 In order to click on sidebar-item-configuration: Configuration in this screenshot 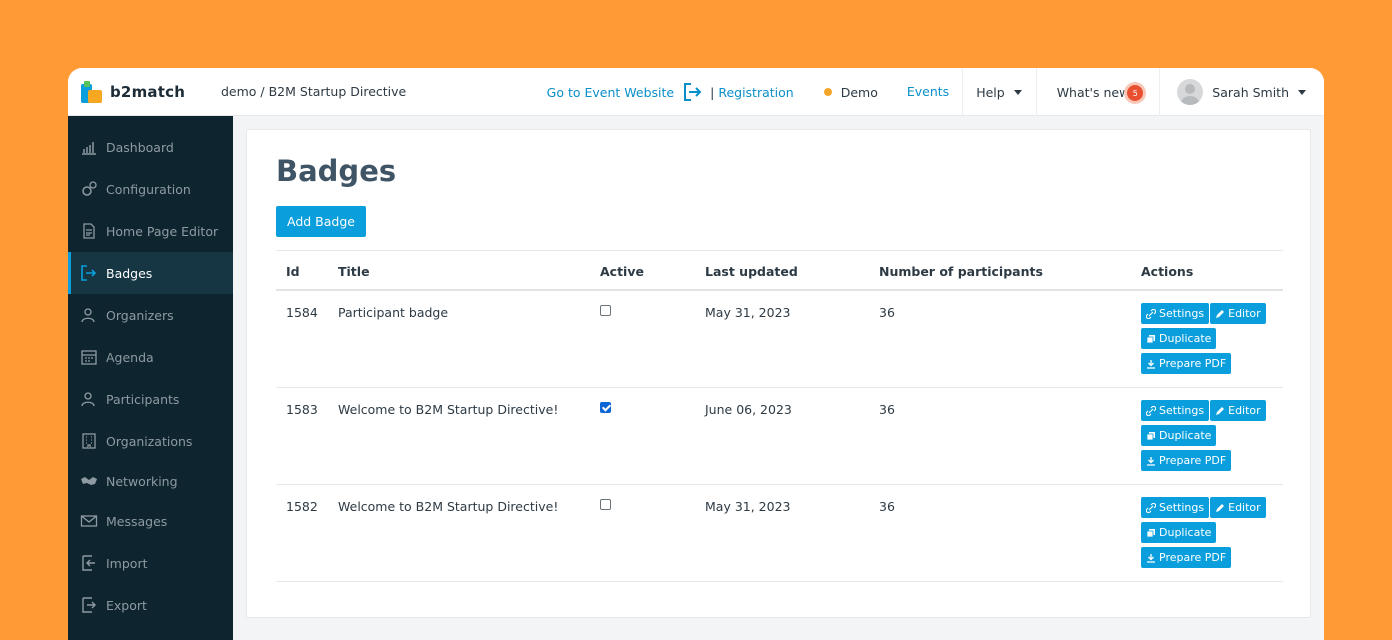, I will do `click(150, 189)`.